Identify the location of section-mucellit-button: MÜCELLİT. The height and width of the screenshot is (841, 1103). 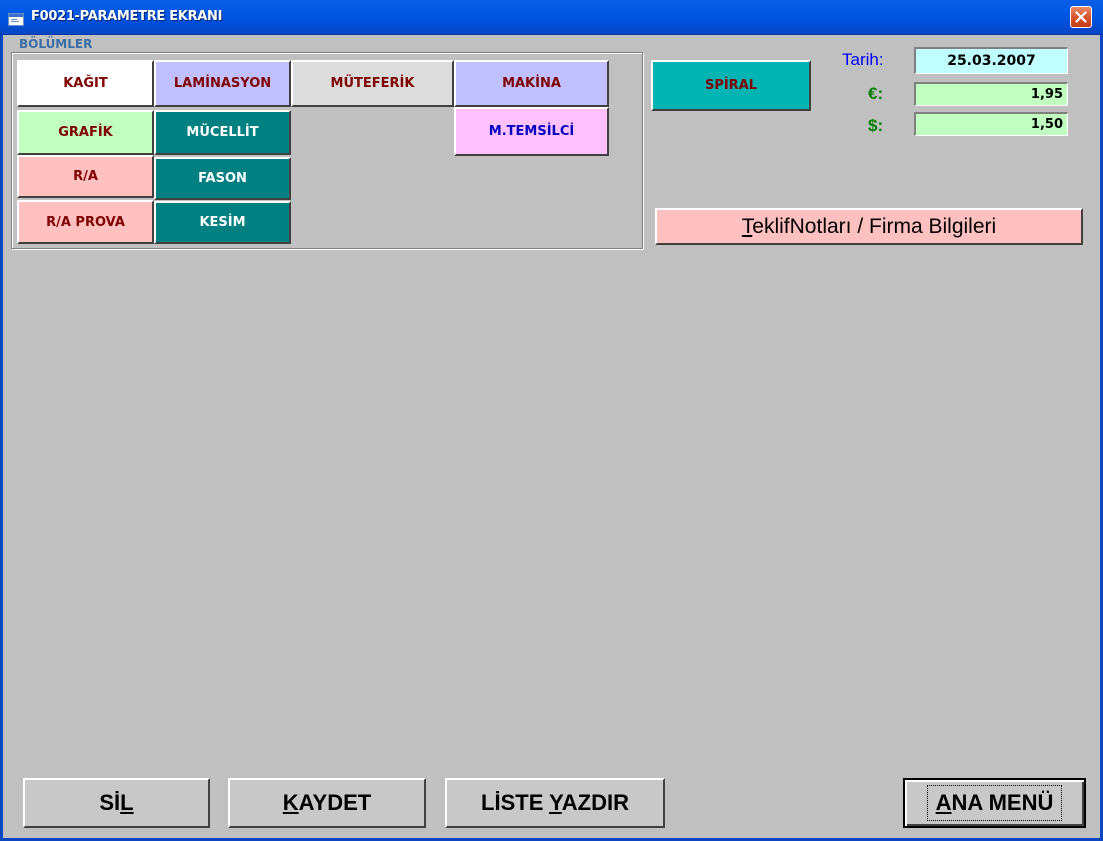
(222, 132).